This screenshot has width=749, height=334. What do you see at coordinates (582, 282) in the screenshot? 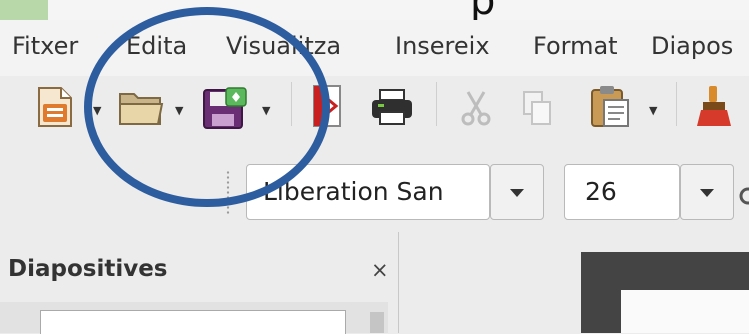
I see `slide-editing-area` at bounding box center [582, 282].